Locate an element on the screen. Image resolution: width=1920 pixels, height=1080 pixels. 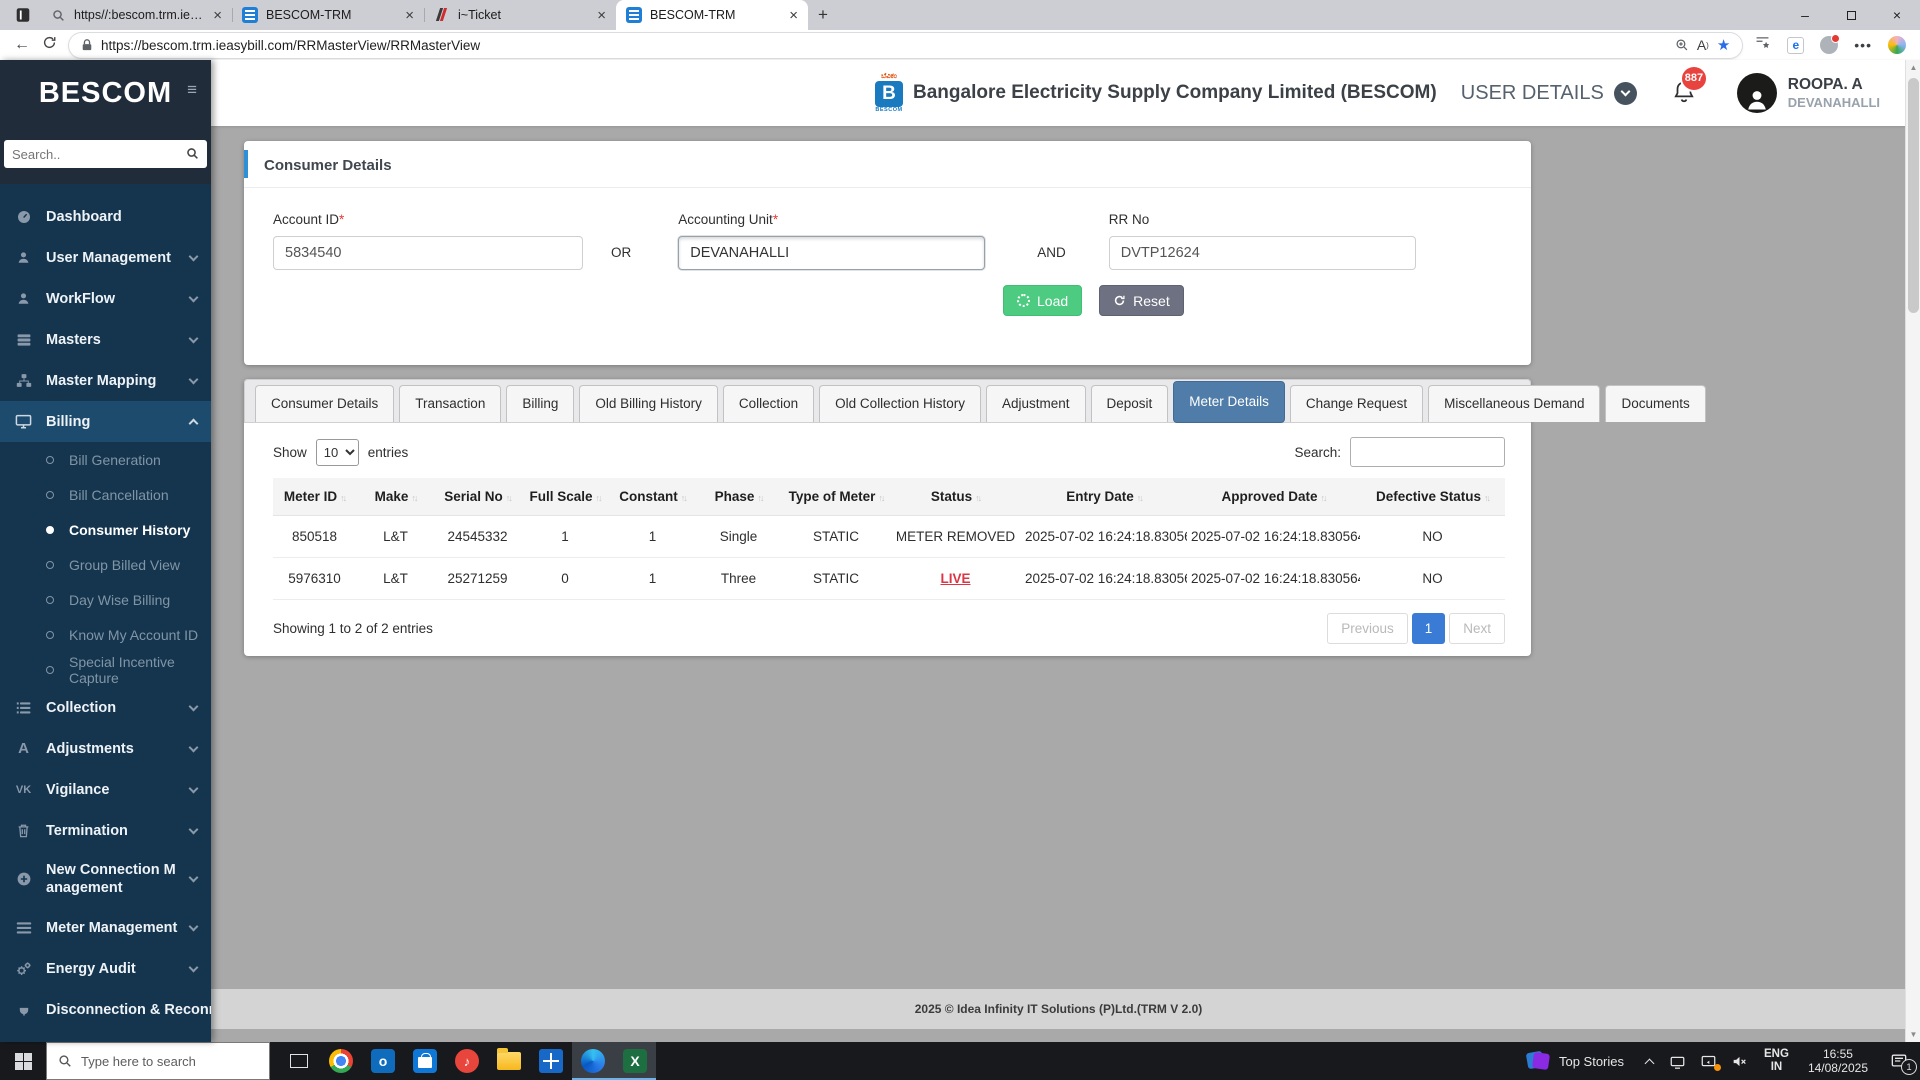
page-size-select: 10 is located at coordinates (337, 452).